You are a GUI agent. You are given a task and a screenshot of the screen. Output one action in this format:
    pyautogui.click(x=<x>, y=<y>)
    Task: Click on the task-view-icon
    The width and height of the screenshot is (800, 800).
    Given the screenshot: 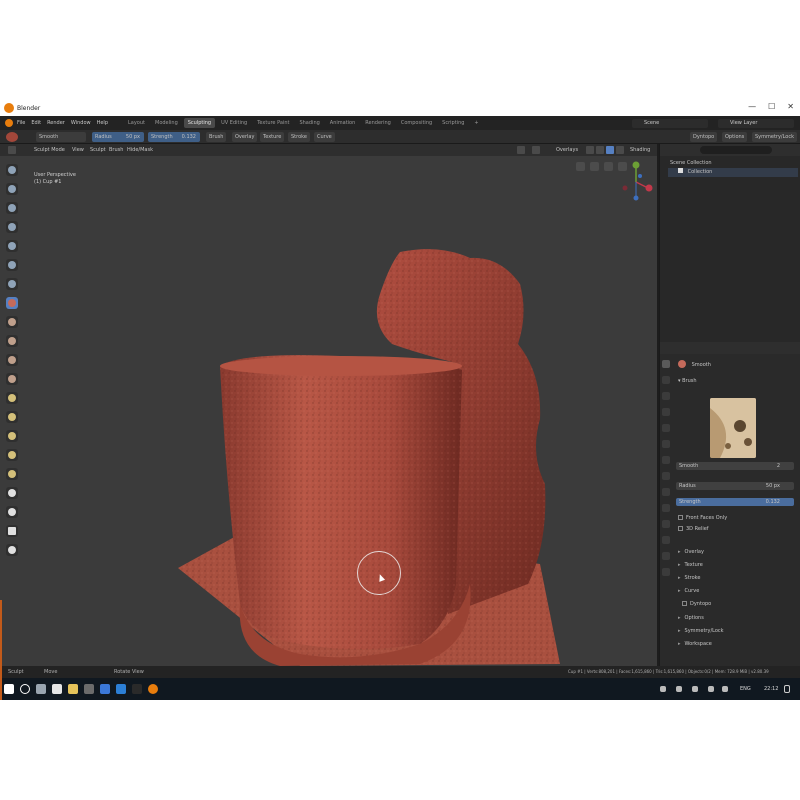 What is the action you would take?
    pyautogui.click(x=41, y=689)
    